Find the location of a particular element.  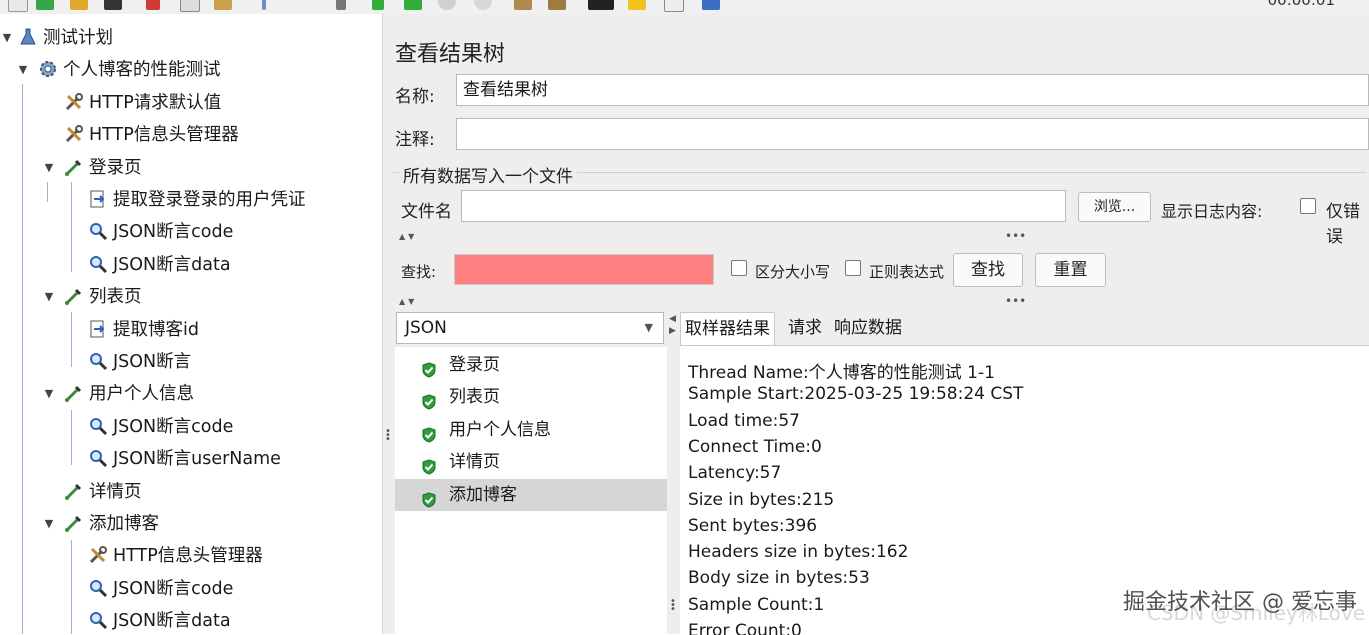

tree-node: ▼ 用户个人信息 is located at coordinates (119, 394).